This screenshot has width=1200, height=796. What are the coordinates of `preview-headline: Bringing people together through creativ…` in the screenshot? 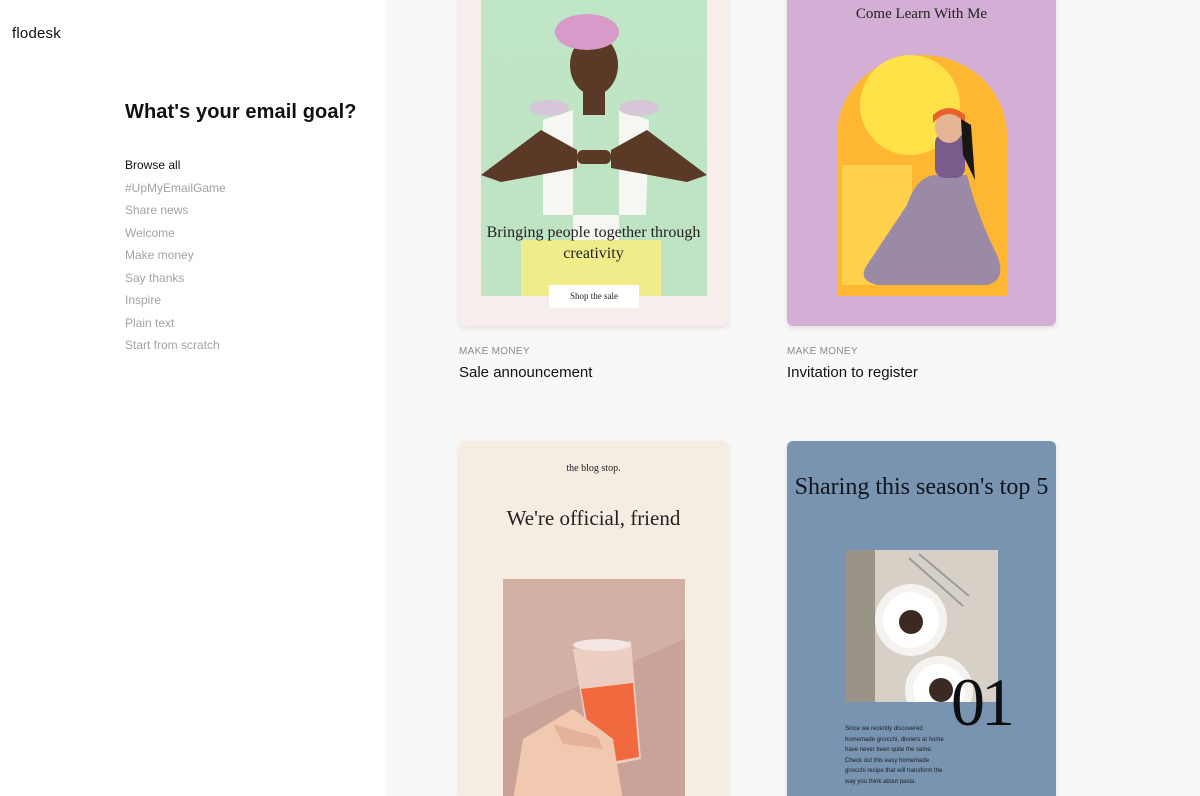 It's located at (593, 243).